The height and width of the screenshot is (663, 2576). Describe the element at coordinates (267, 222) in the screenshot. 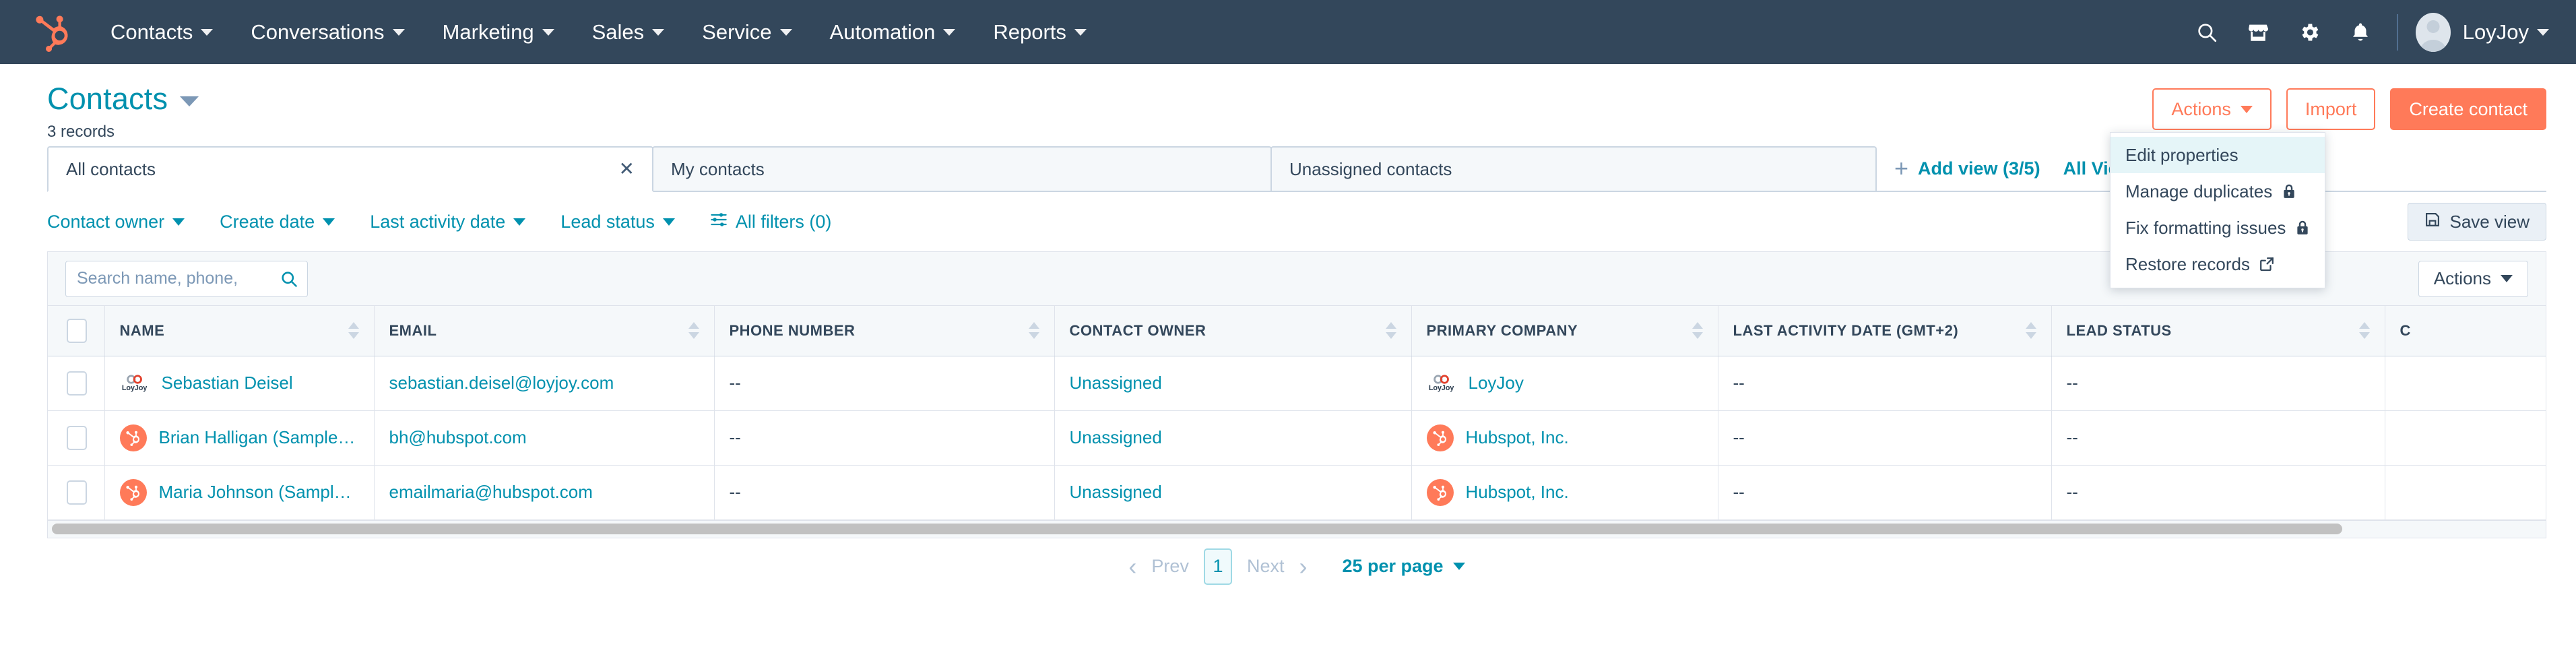

I see `filter-label: Create date` at that location.